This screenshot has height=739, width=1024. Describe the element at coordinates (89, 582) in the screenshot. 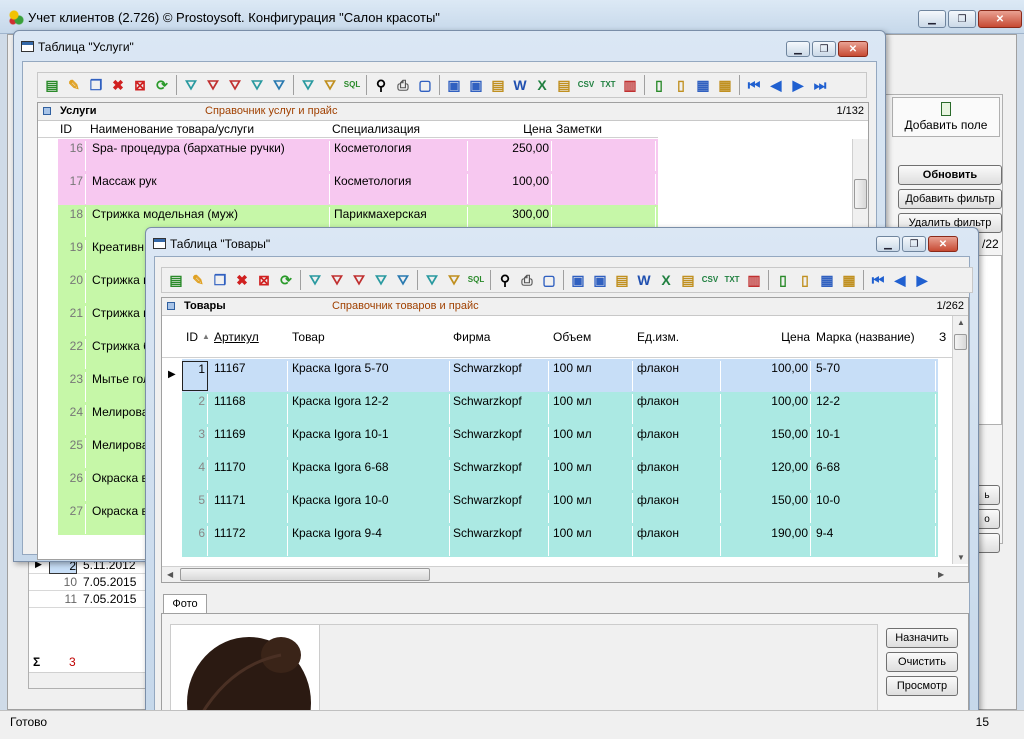

I see `table-row: 10 7.05.2015` at that location.